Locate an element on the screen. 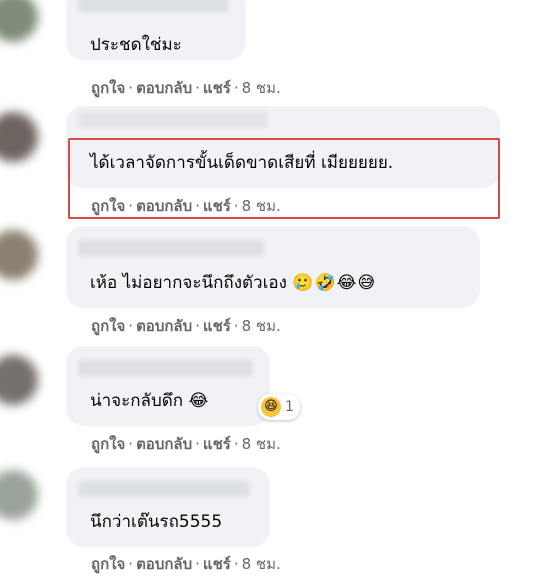 This screenshot has height=582, width=554. comment-bubble: นึกว่าเต๊นรถ5555 is located at coordinates (168, 507).